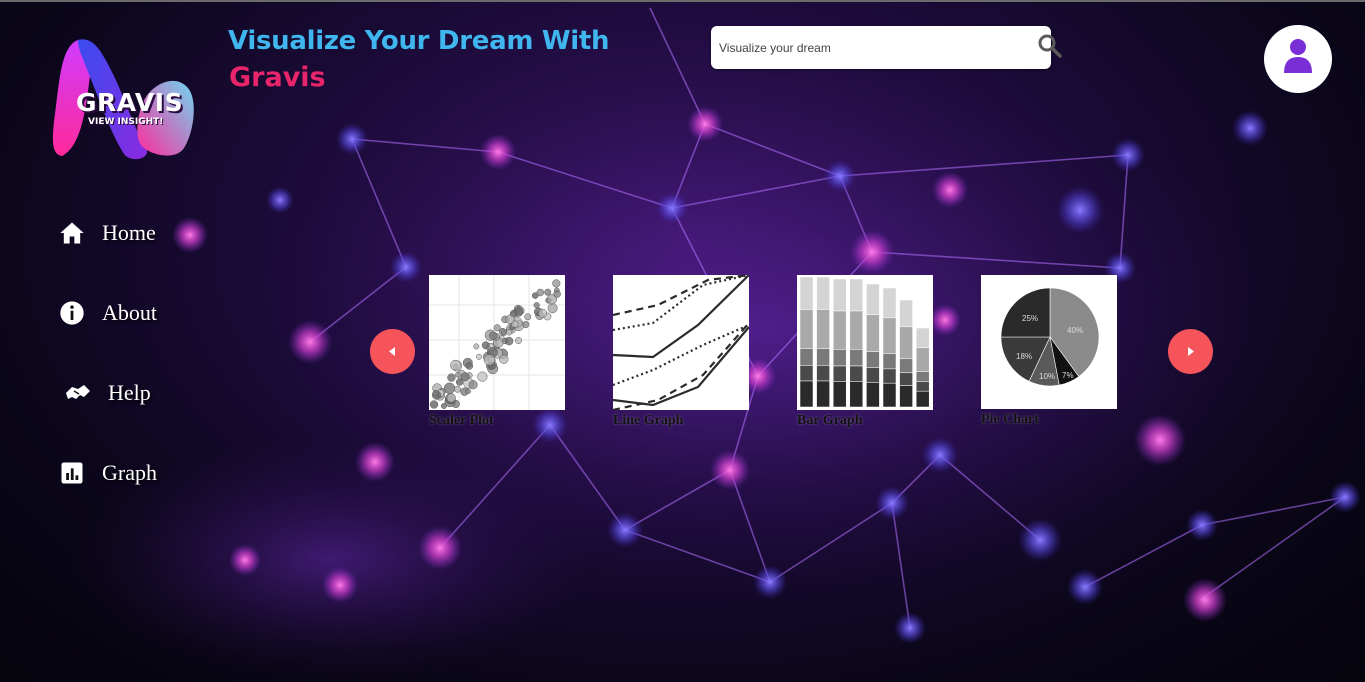 The width and height of the screenshot is (1365, 682). I want to click on card-label-scatter: Scaler Plot, so click(461, 420).